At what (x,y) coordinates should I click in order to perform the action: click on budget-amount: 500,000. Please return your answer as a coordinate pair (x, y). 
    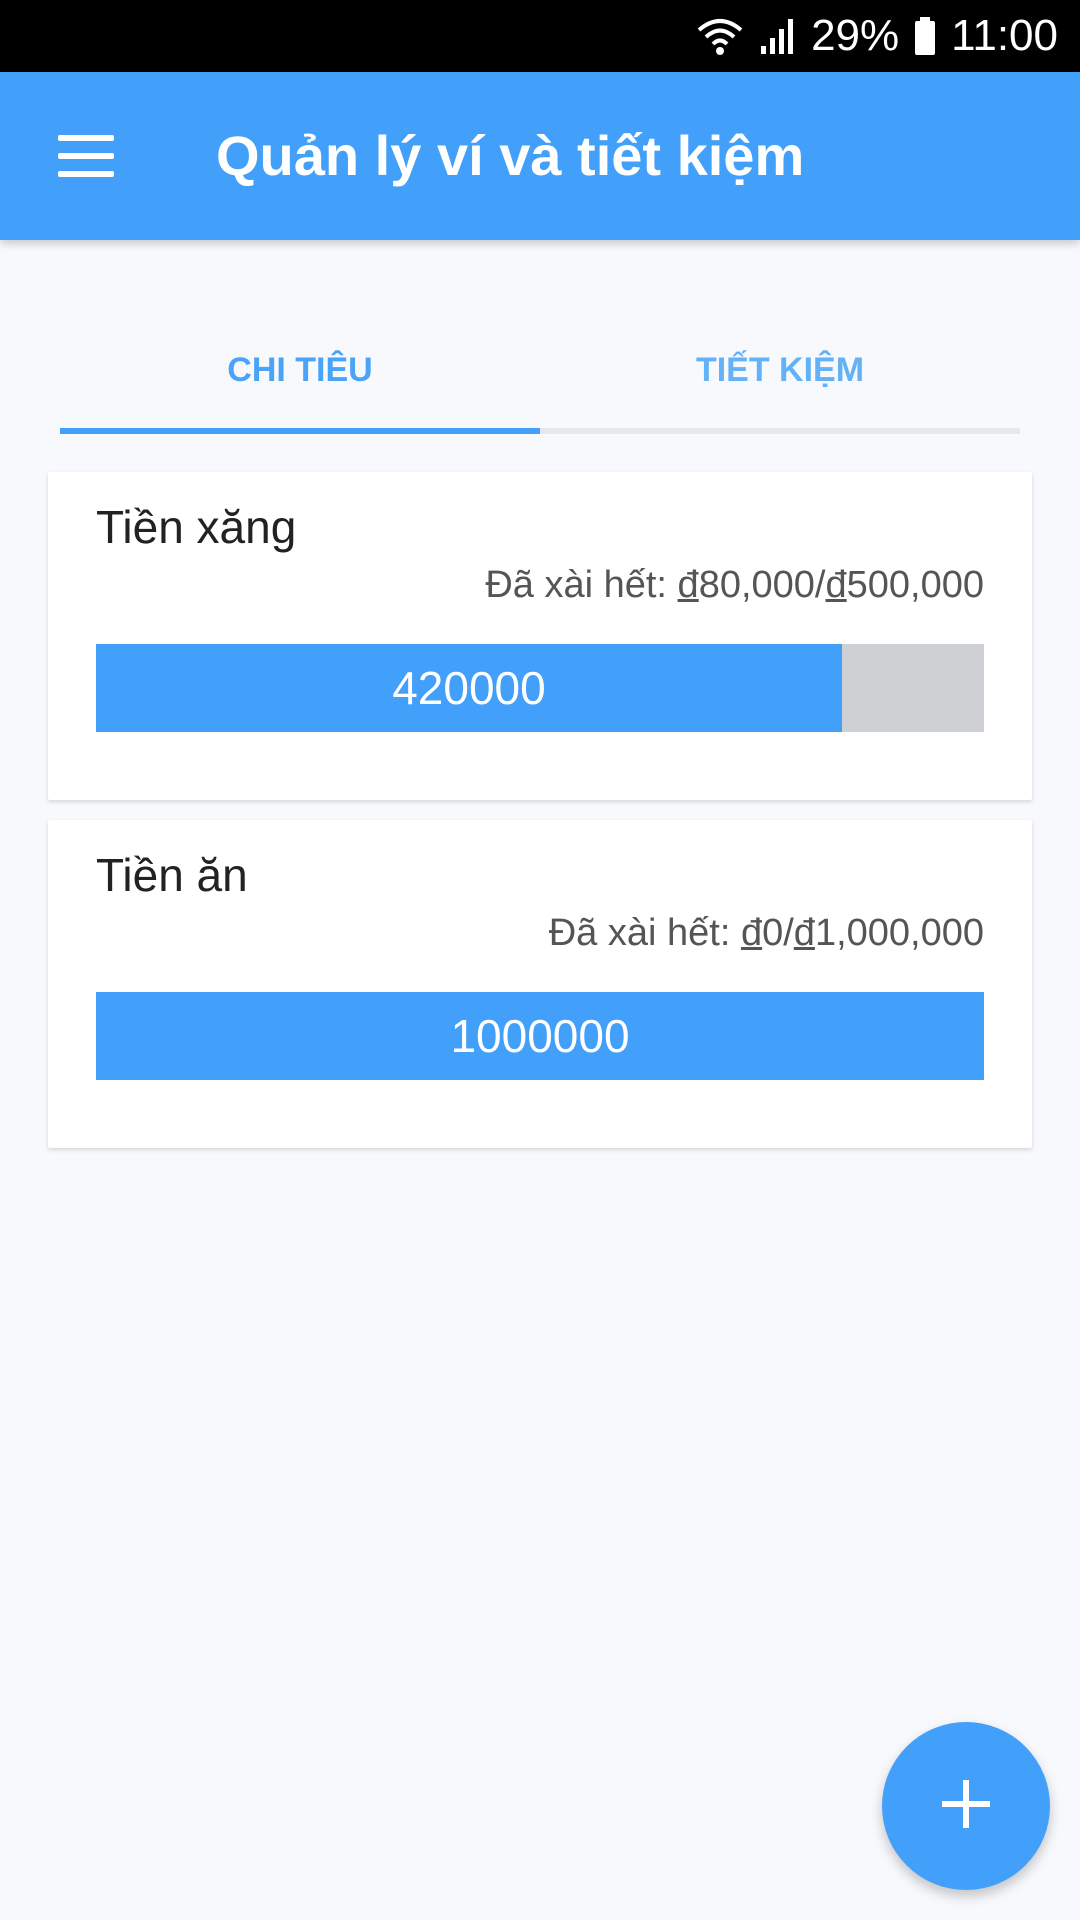
    Looking at the image, I should click on (915, 585).